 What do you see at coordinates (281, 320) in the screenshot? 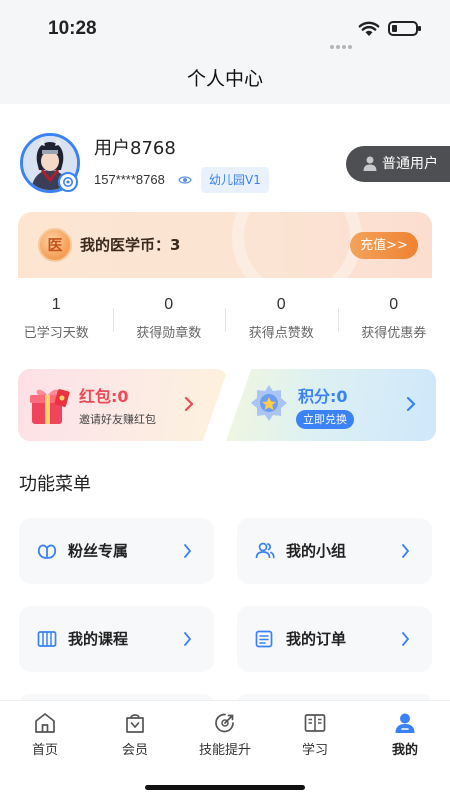
I see `stat-likes: 0 获得点赞数` at bounding box center [281, 320].